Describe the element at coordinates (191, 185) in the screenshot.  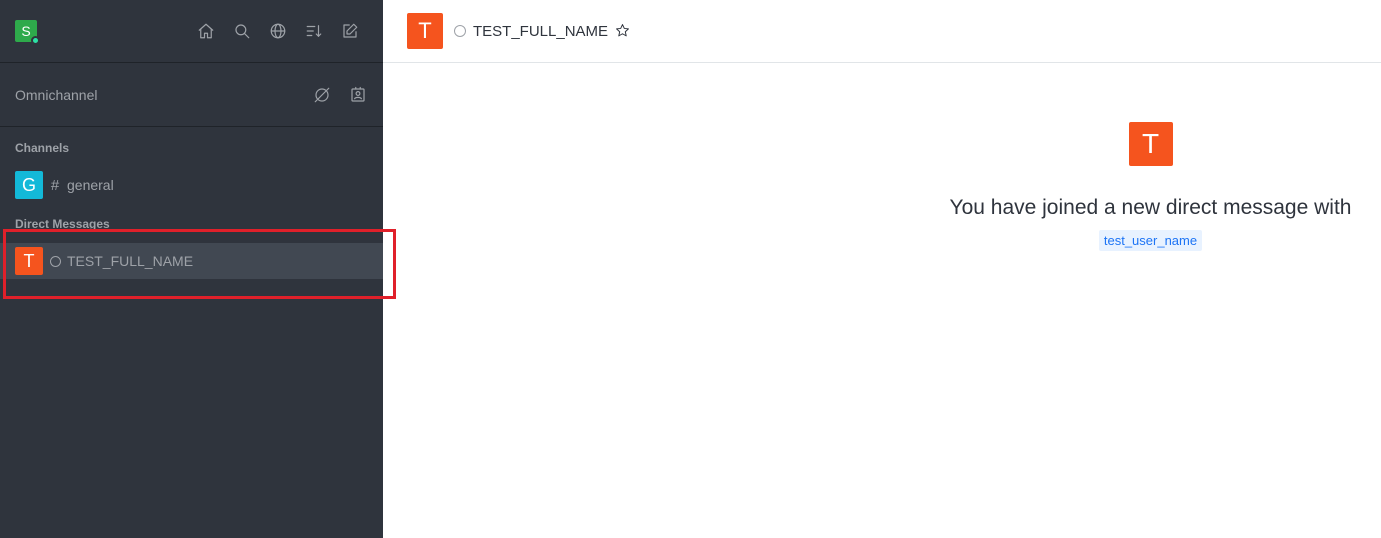
I see `sidebar-item-general: G # general` at that location.